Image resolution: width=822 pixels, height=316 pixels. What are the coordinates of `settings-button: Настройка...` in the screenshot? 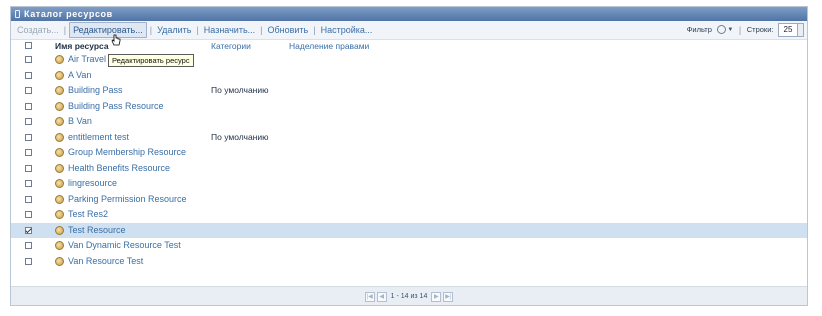 It's located at (347, 30).